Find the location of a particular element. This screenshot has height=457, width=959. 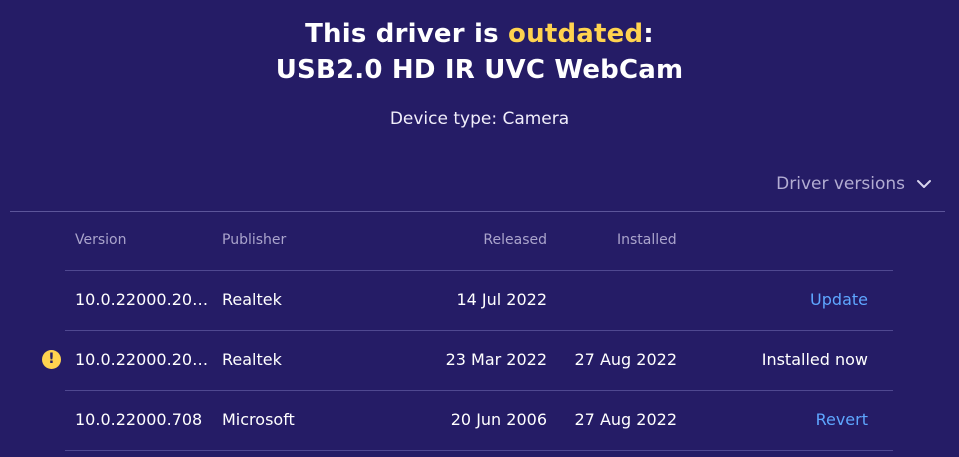

revert-button: Revert is located at coordinates (842, 419).